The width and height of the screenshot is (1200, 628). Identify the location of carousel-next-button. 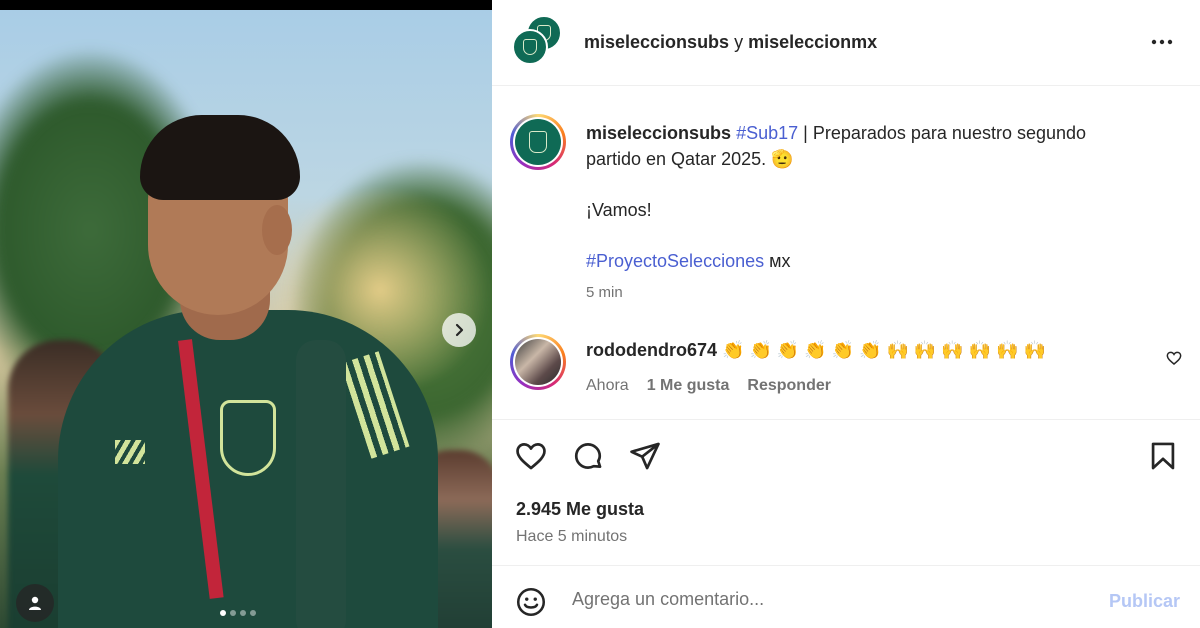
(459, 330).